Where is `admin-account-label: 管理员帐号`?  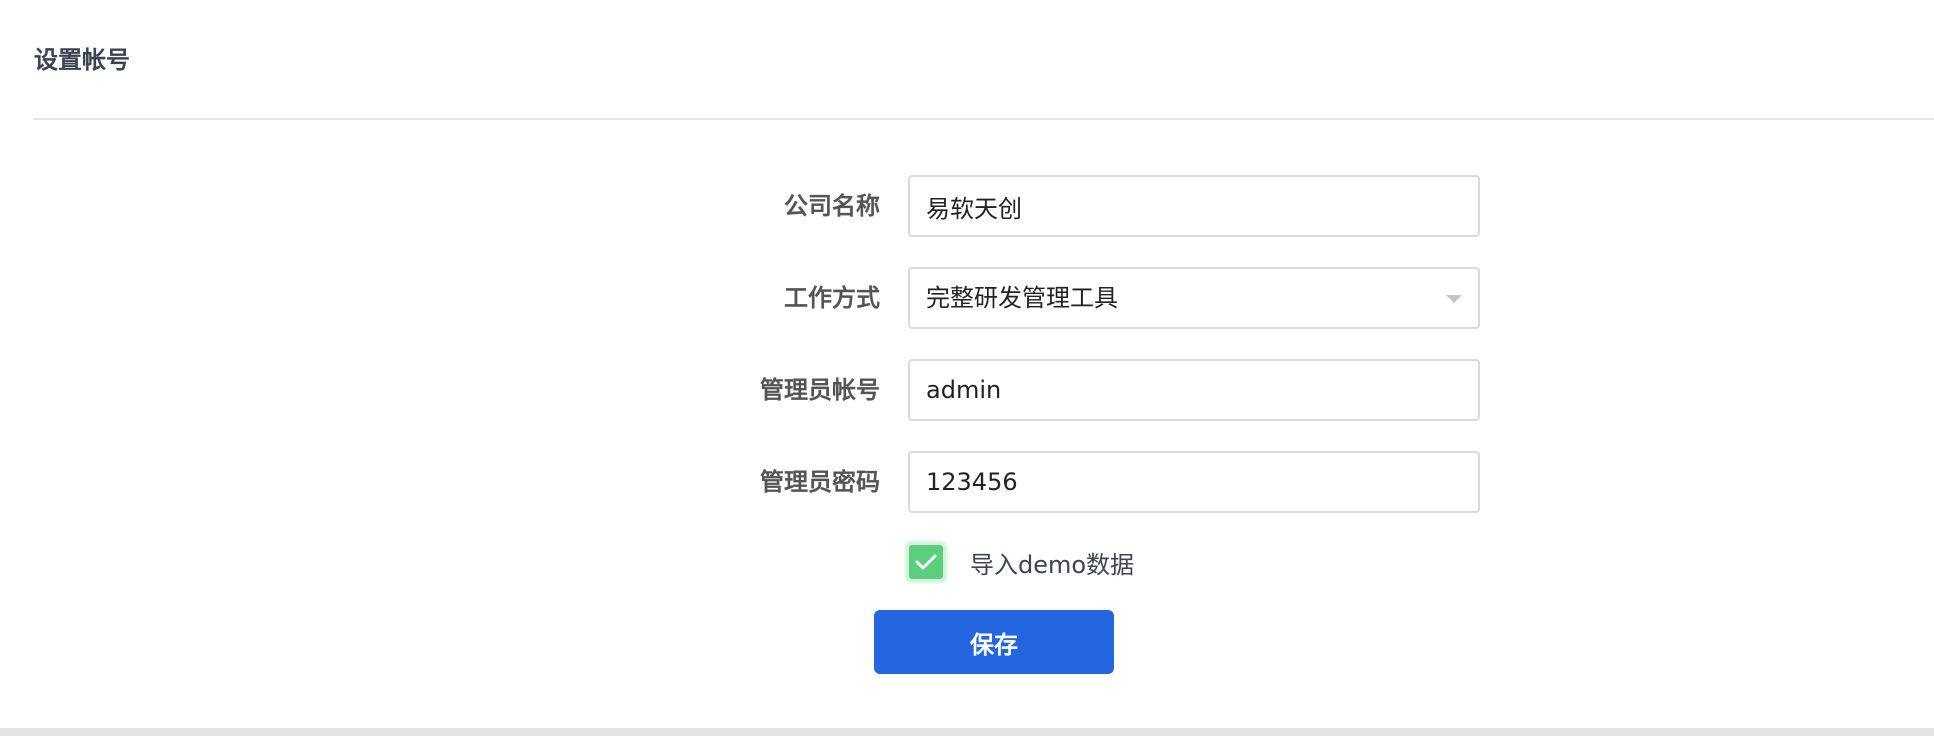
admin-account-label: 管理员帐号 is located at coordinates (820, 390).